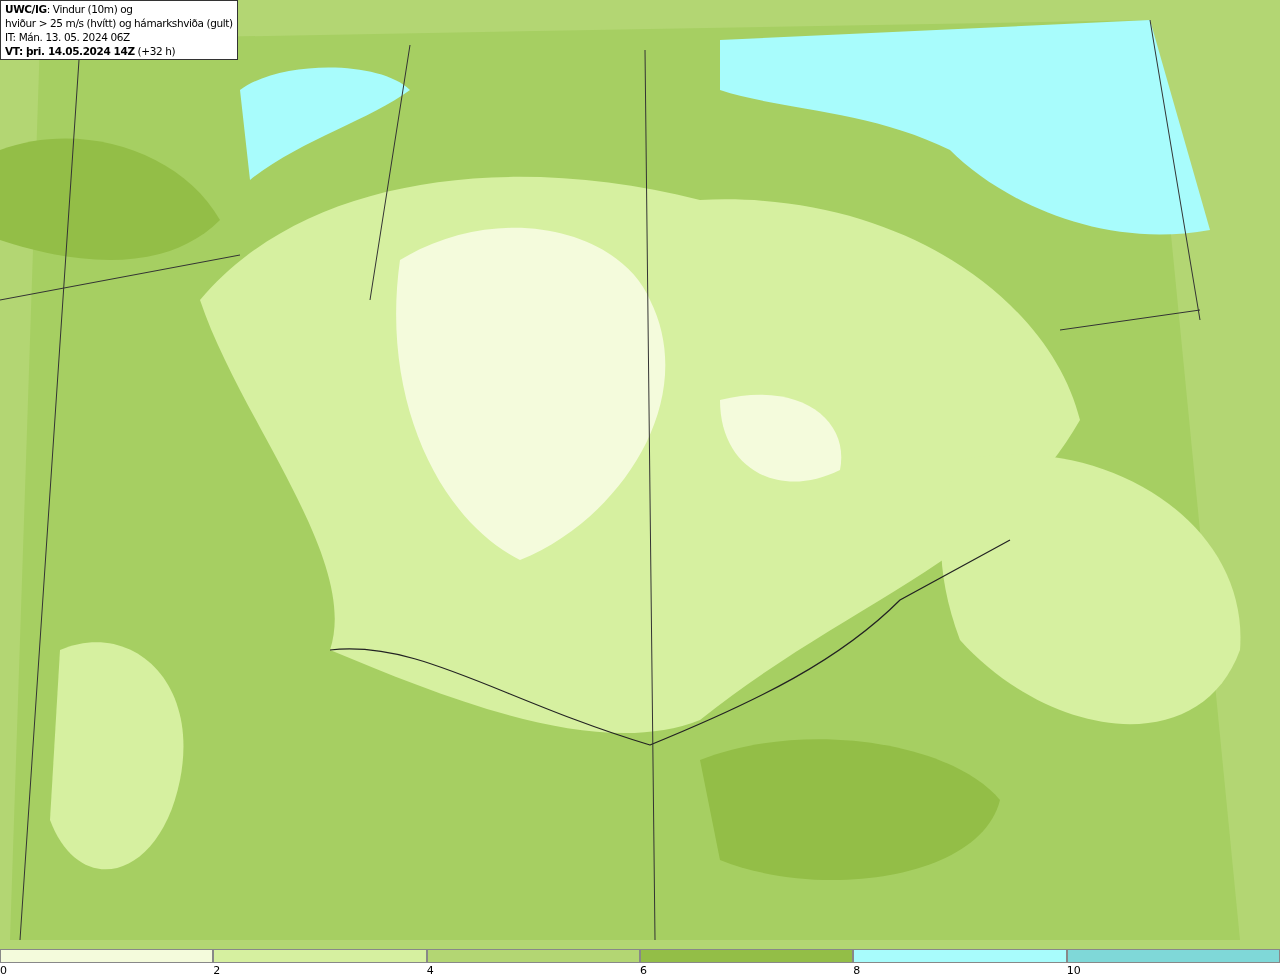  Describe the element at coordinates (3, 970) in the screenshot. I see `legend-label: 0` at that location.